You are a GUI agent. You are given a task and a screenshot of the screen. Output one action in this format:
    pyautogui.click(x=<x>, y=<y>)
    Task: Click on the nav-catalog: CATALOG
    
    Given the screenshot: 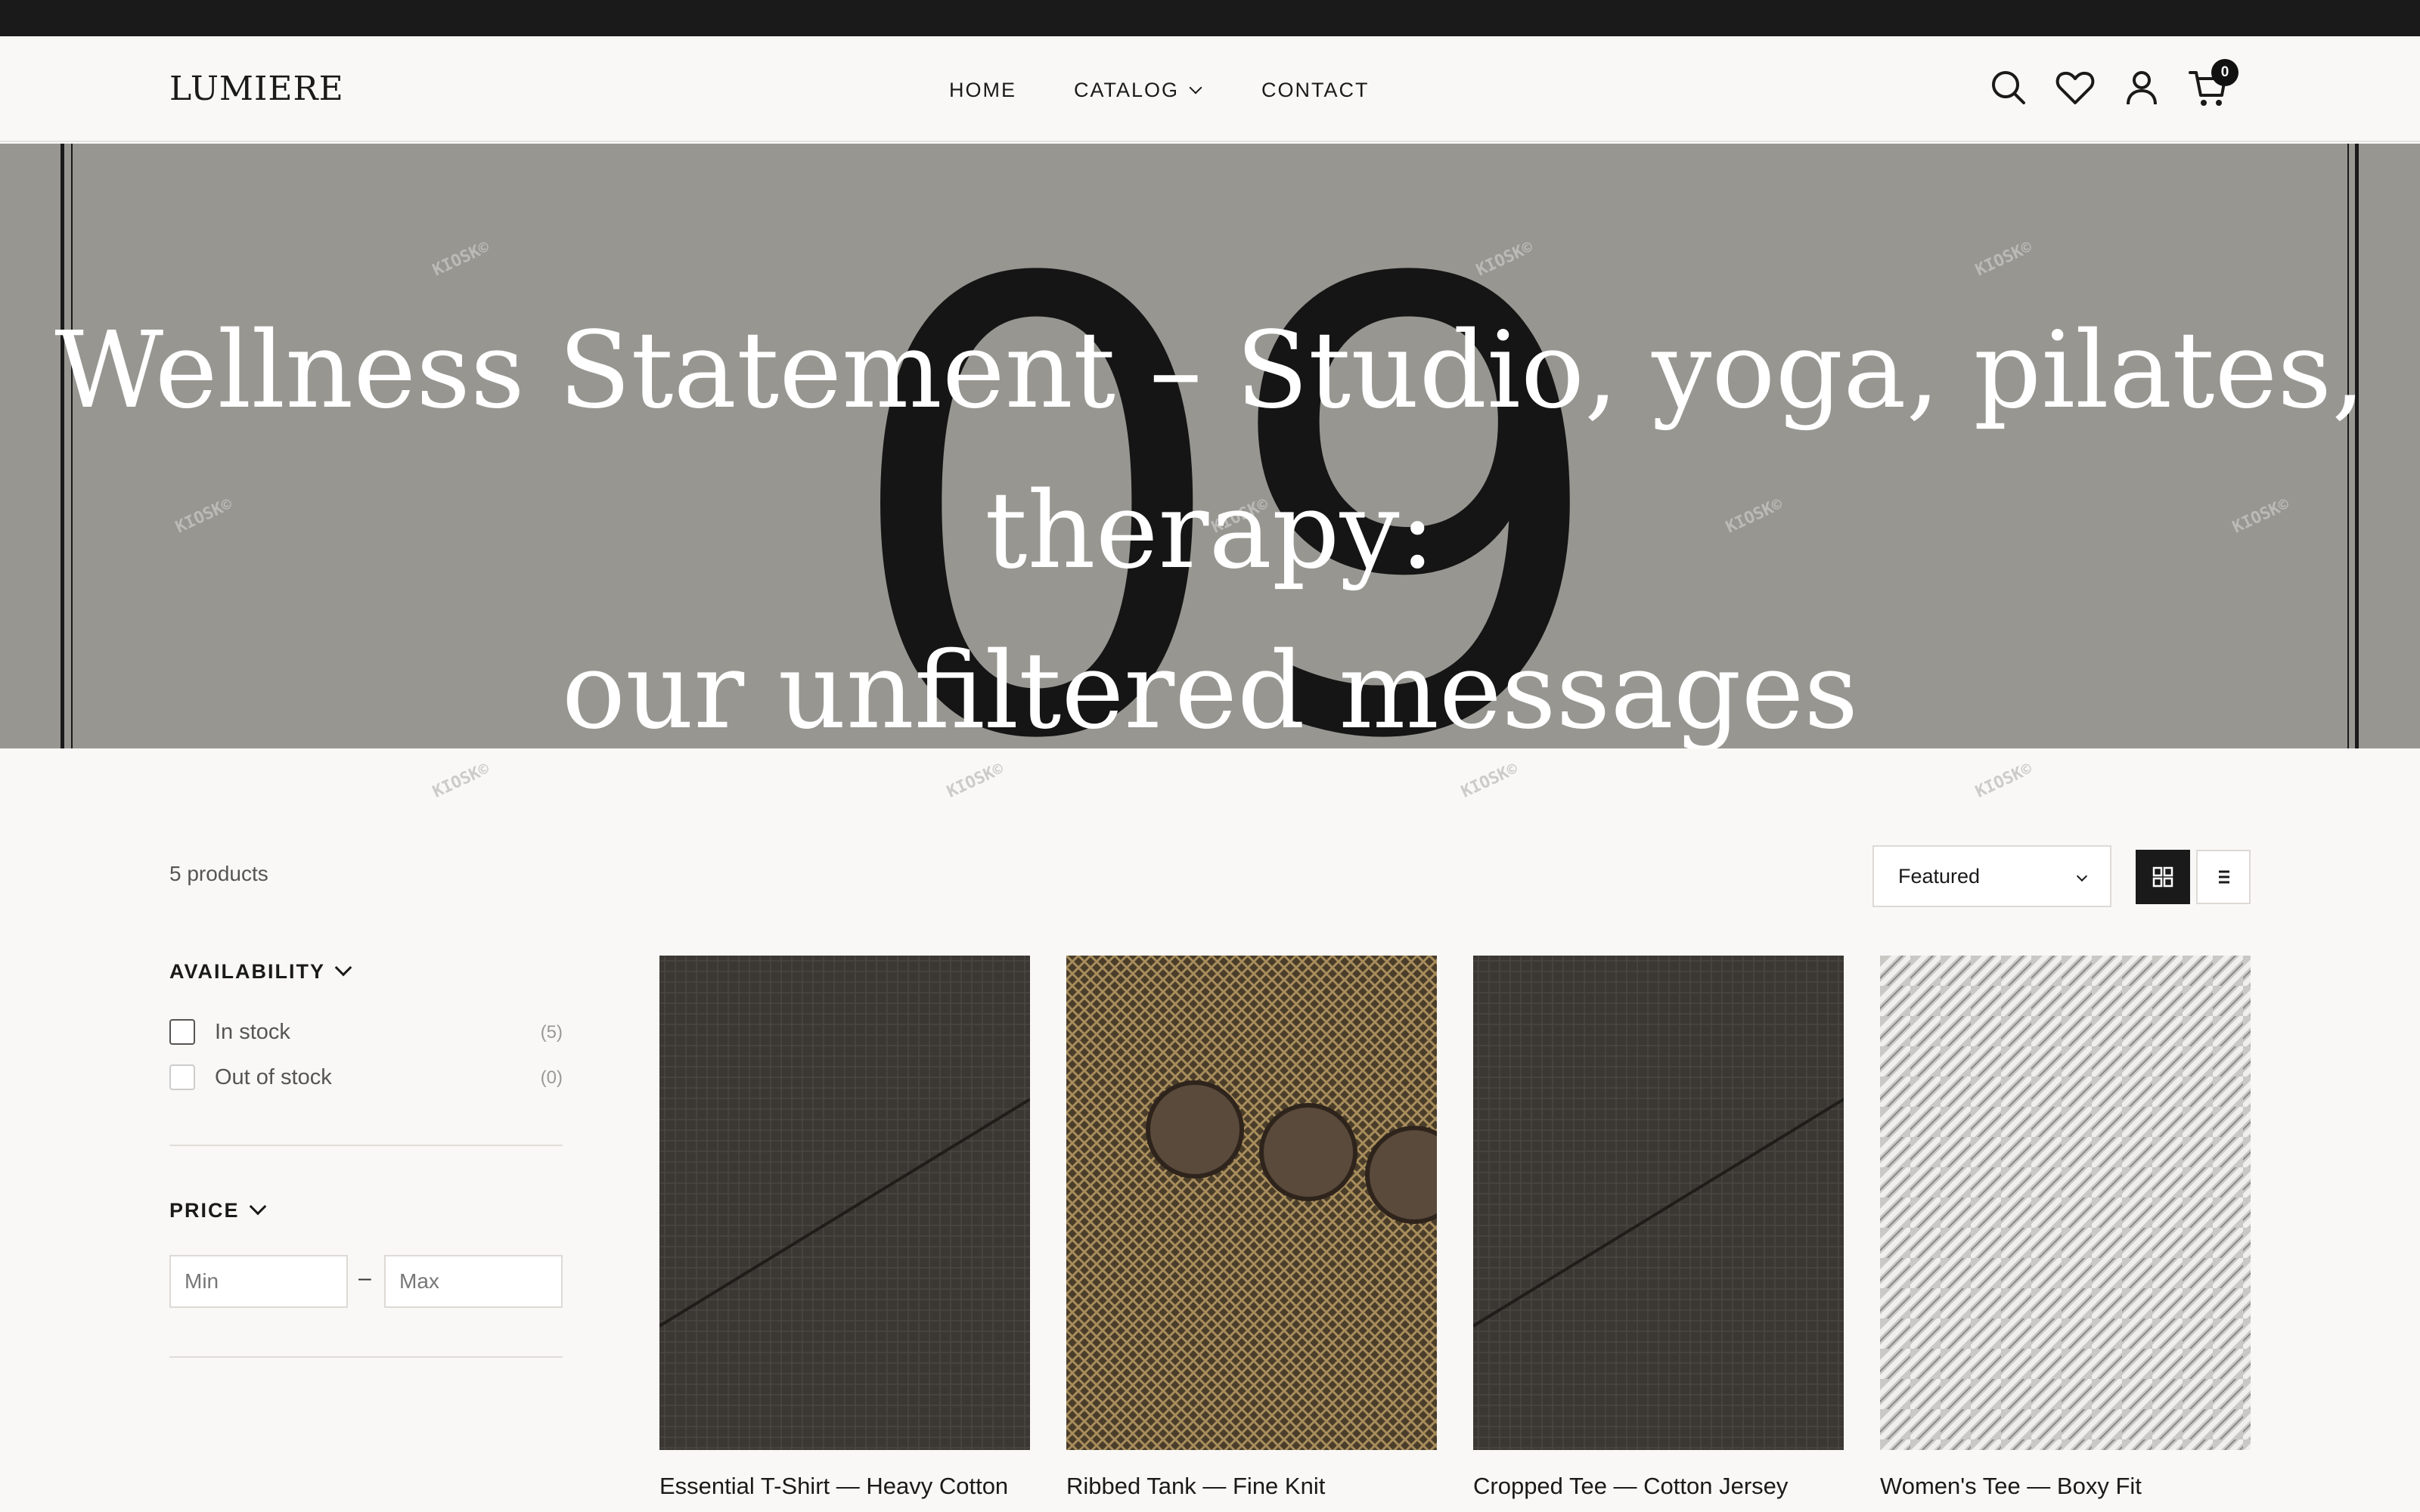 What is the action you would take?
    pyautogui.click(x=1138, y=90)
    